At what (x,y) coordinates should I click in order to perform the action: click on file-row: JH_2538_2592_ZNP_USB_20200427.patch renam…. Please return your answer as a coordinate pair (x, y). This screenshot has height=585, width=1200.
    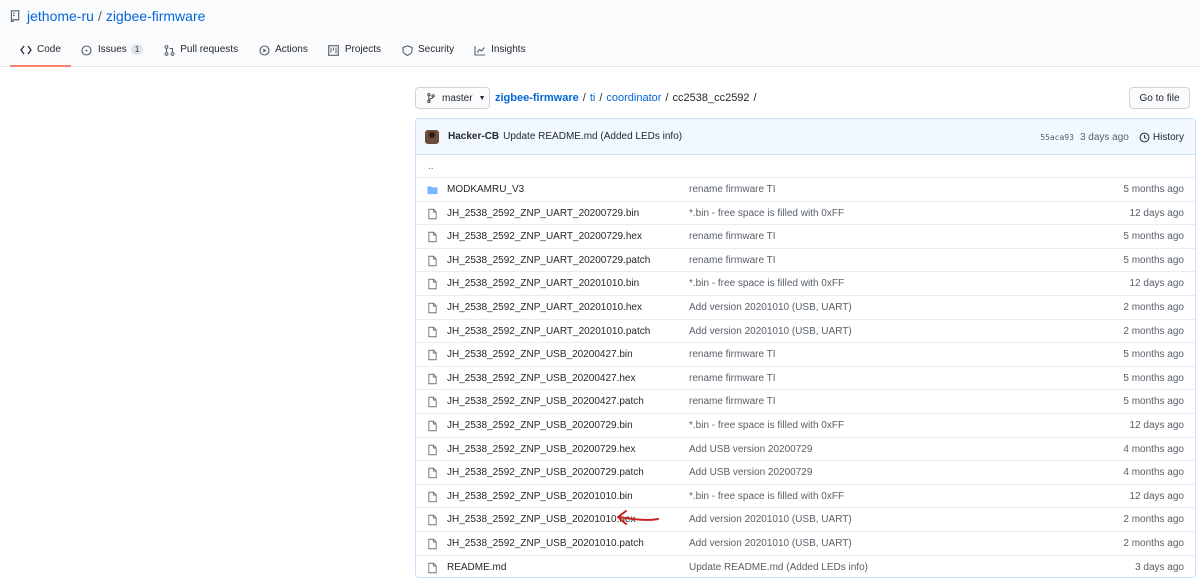
    Looking at the image, I should click on (805, 402).